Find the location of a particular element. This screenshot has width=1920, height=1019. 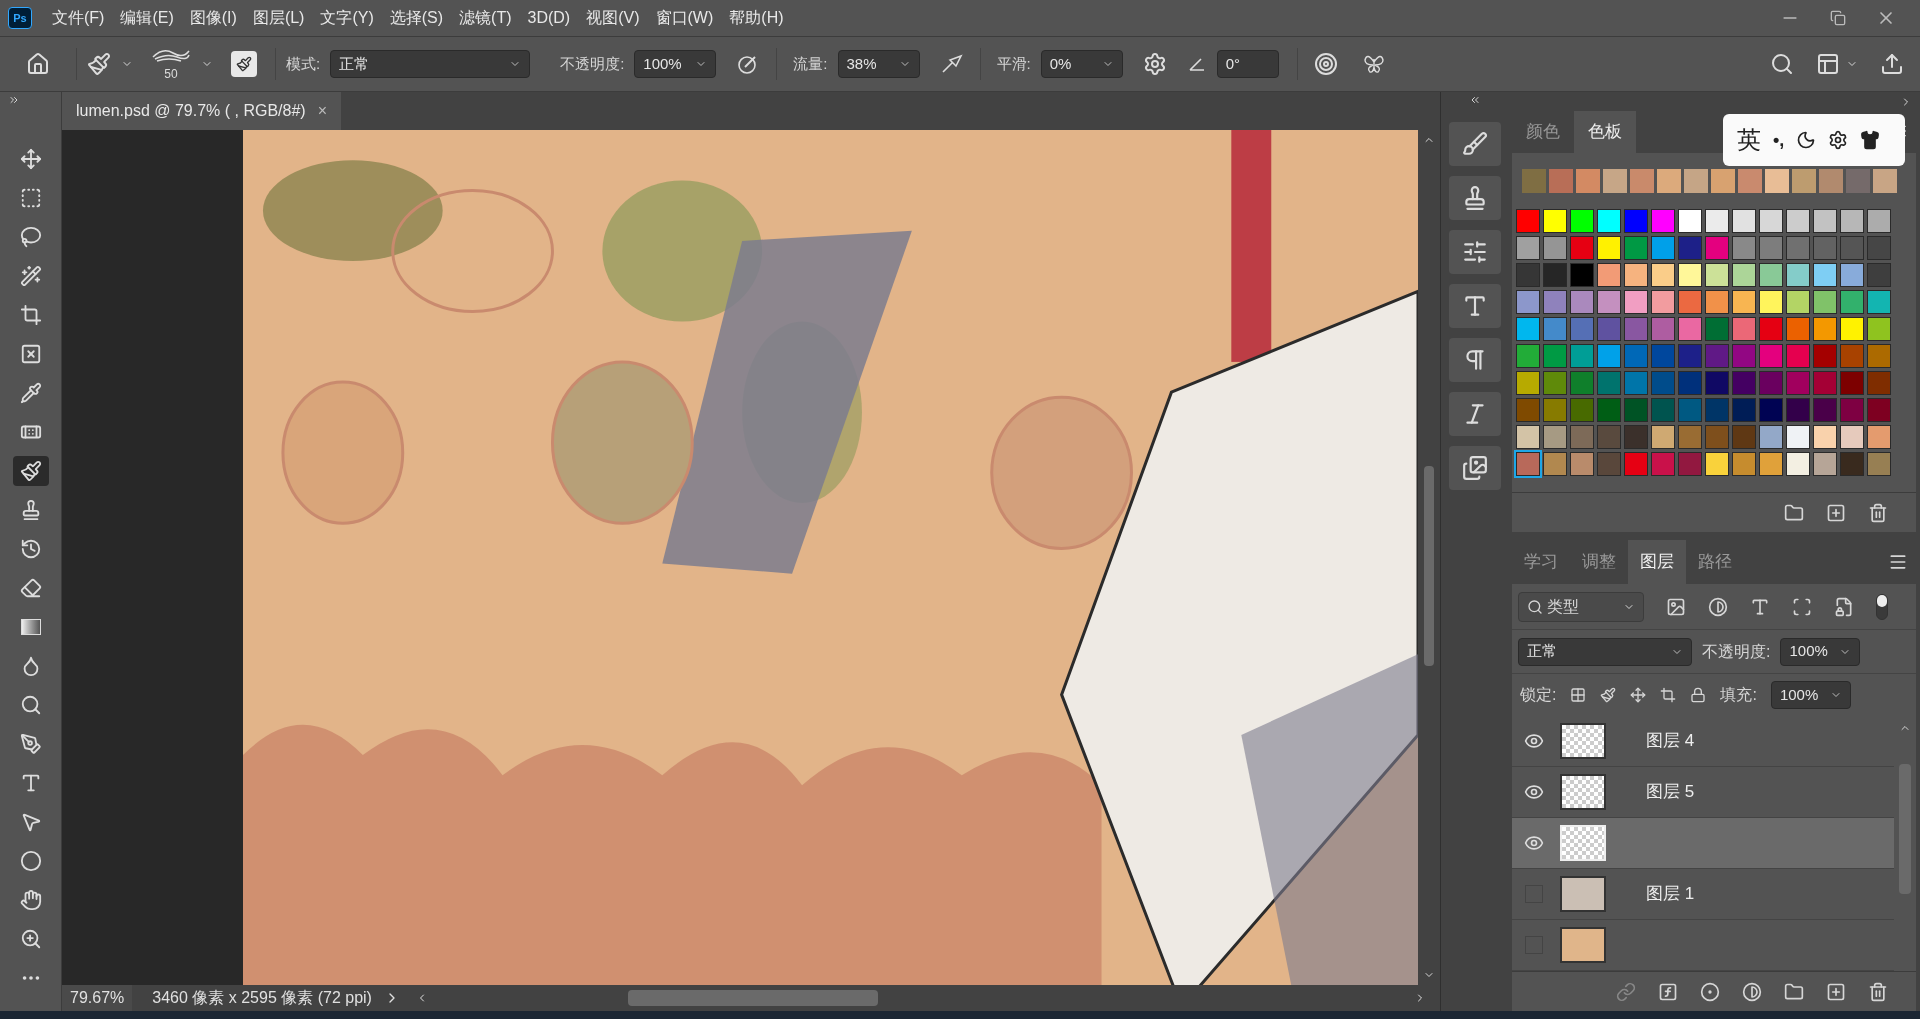

mode-label: 模式: is located at coordinates (303, 63).